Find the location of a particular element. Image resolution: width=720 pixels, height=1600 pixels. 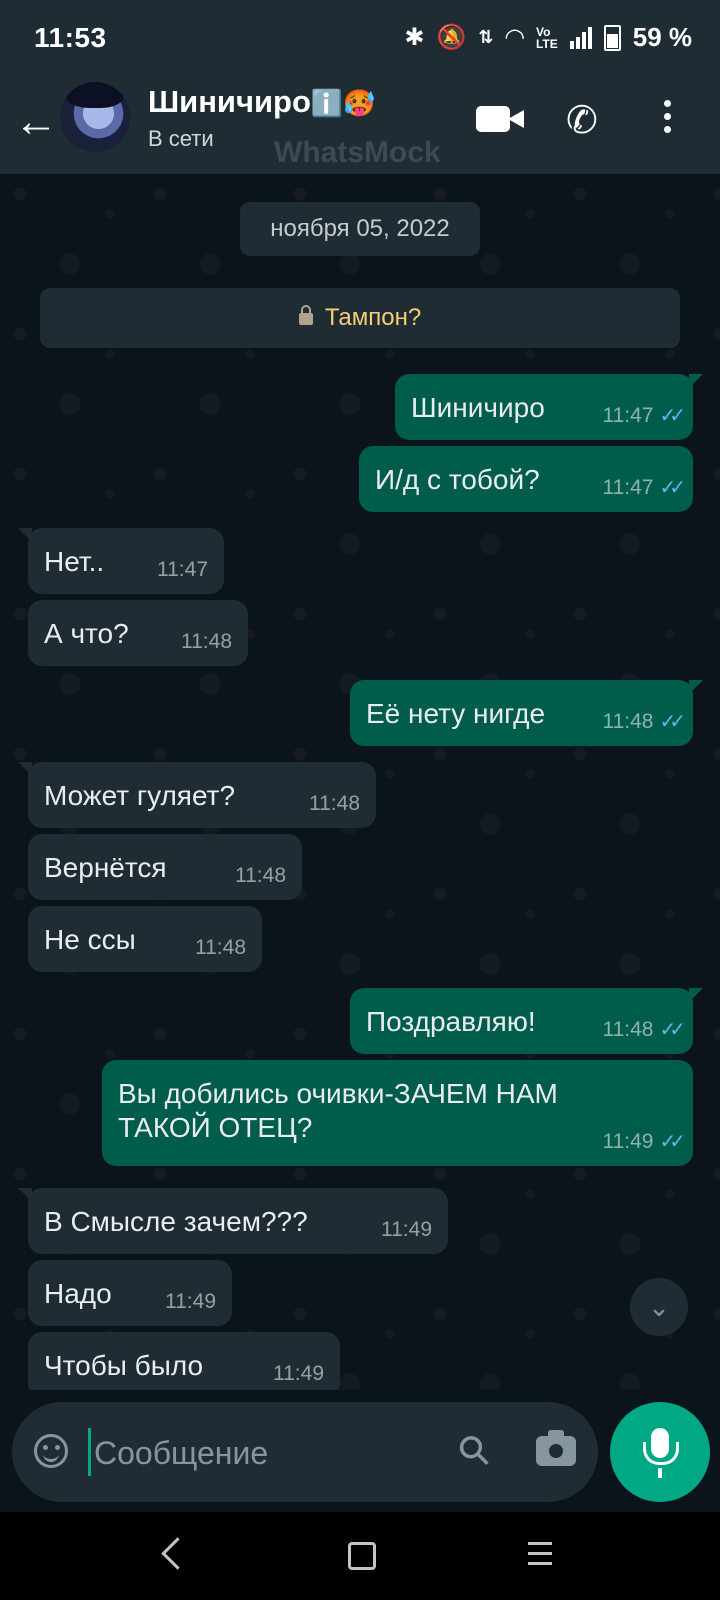

data-arrows-icon: ⇅ is located at coordinates (486, 37).